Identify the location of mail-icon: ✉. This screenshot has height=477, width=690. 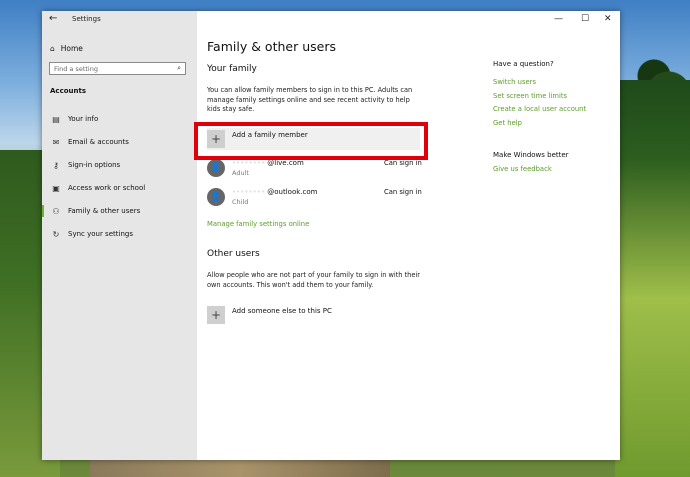
(56, 142).